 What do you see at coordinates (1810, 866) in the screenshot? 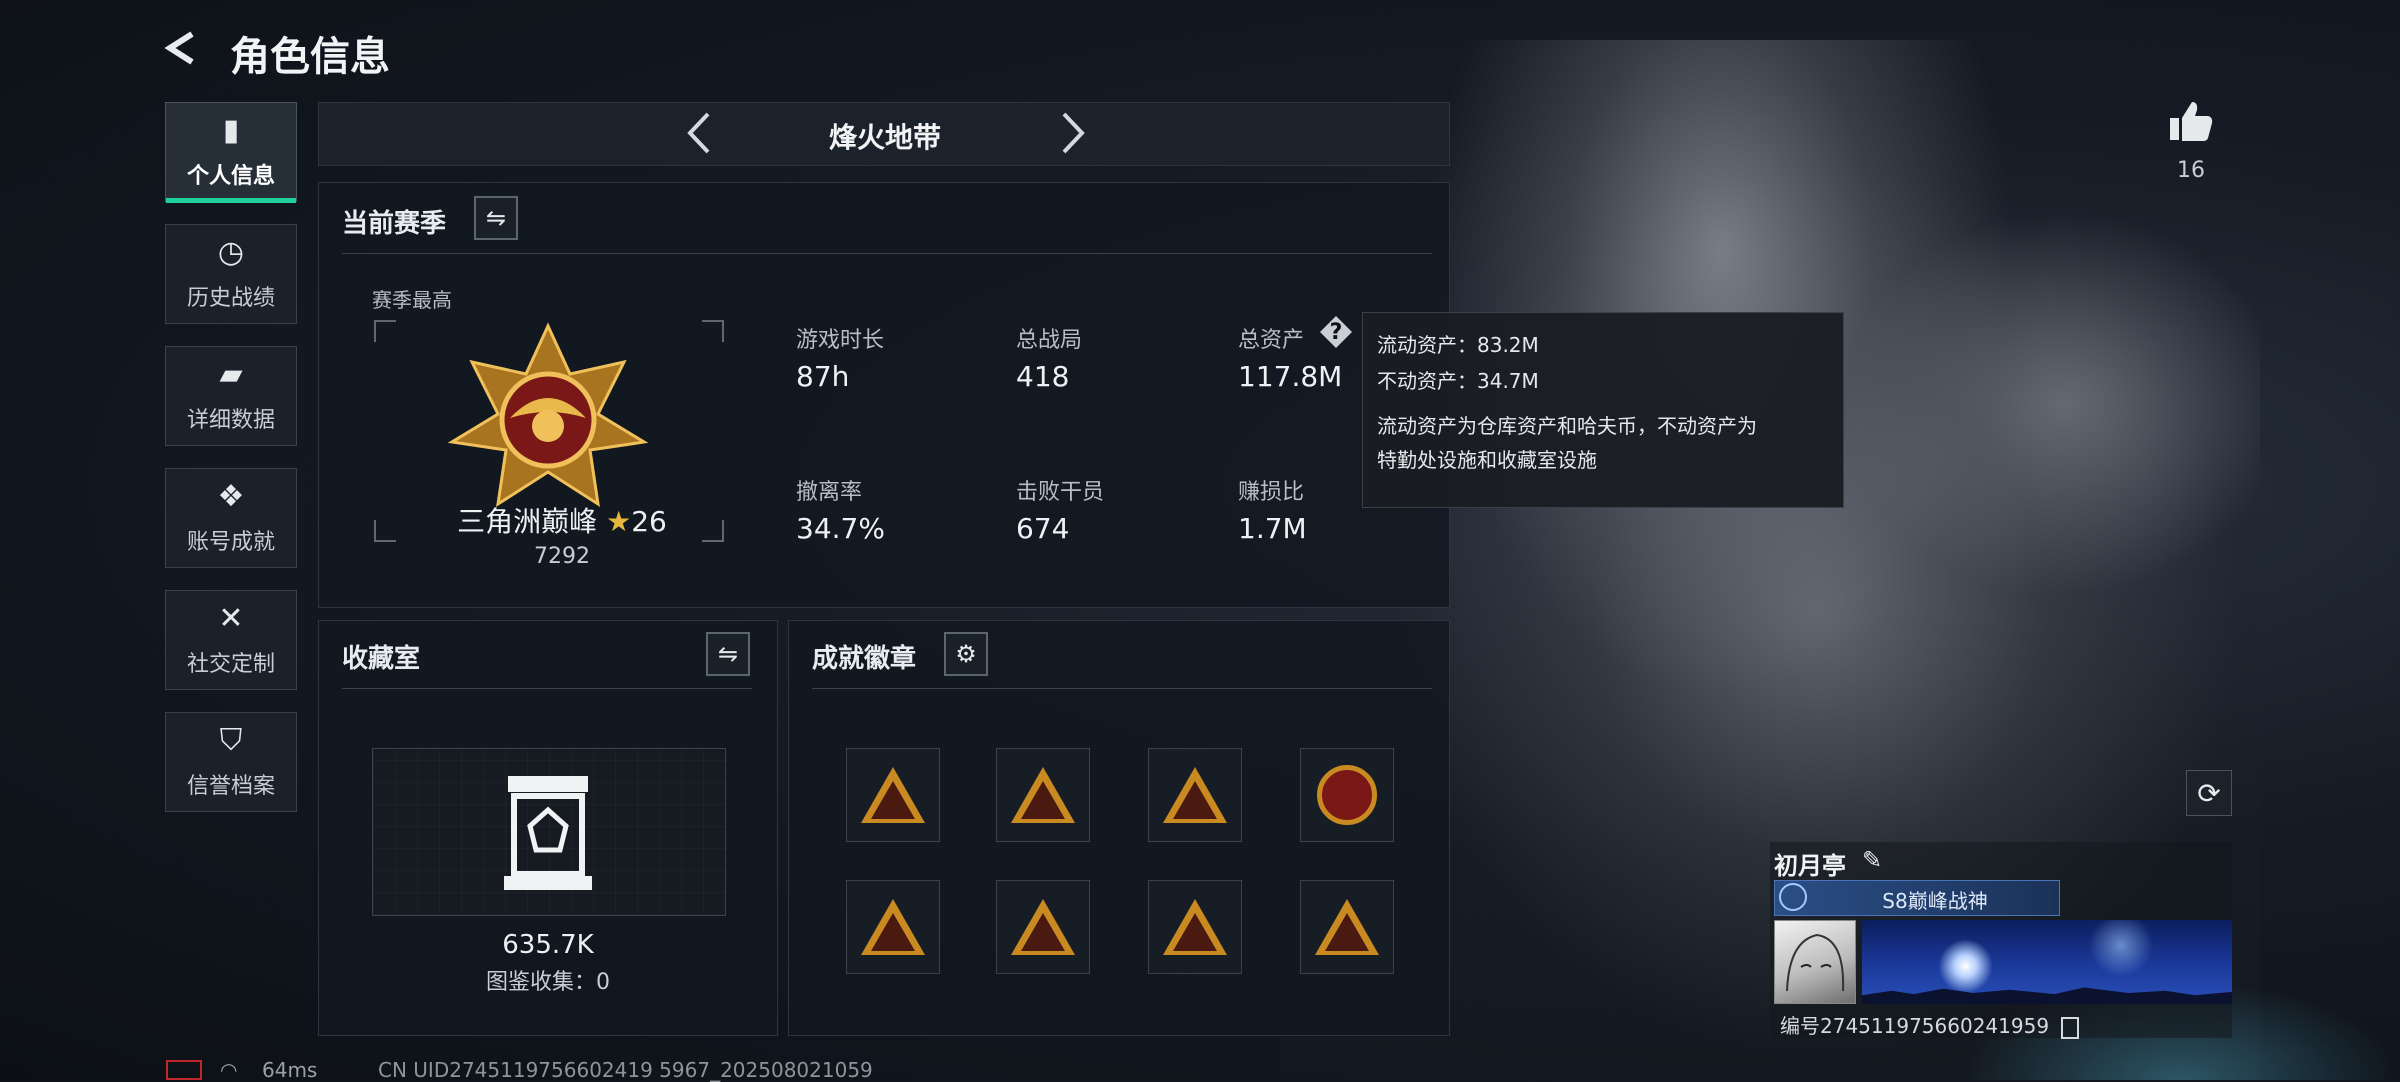
I see `player-name: 初月亭` at bounding box center [1810, 866].